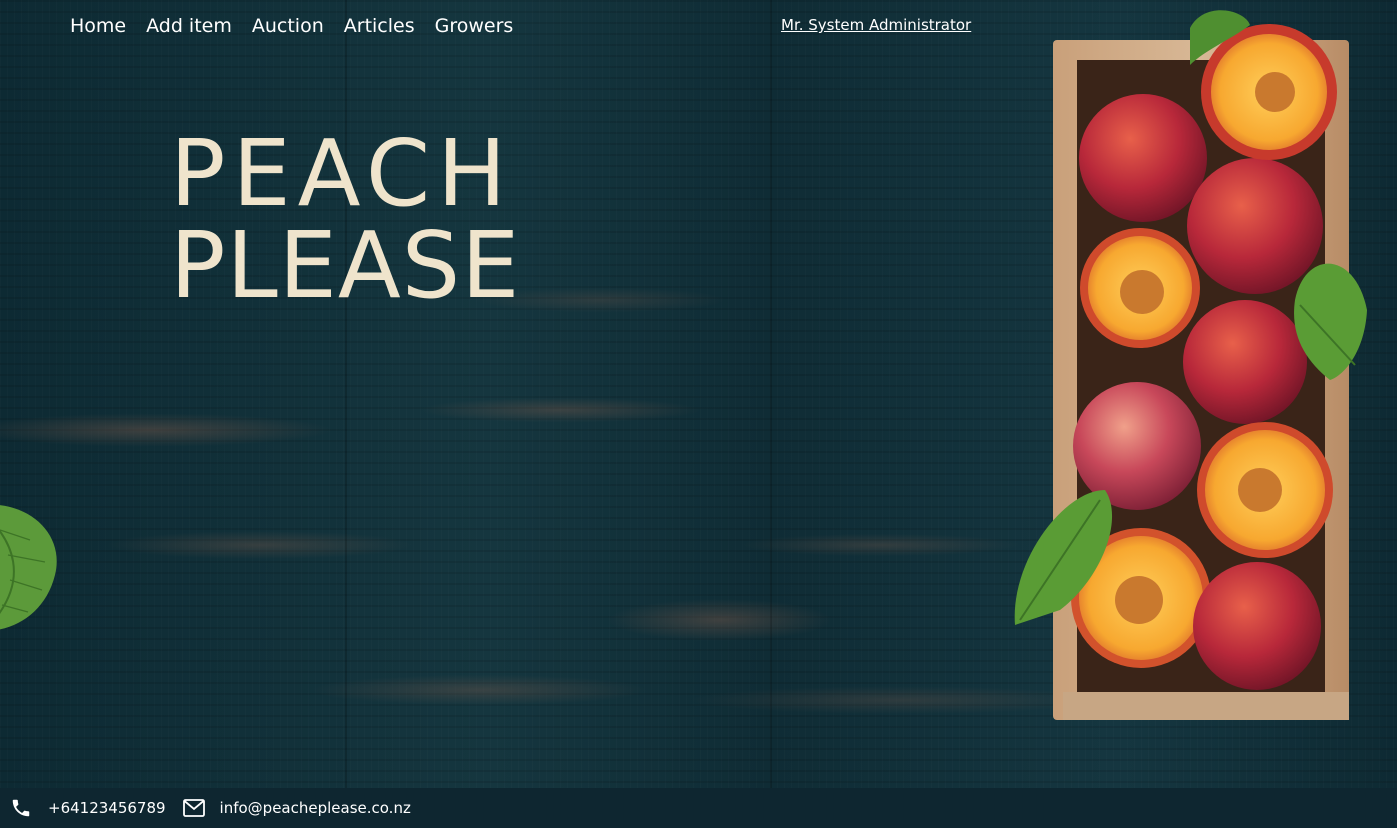 The height and width of the screenshot is (828, 1397). I want to click on brand-title: PEACH PLEASE, so click(345, 220).